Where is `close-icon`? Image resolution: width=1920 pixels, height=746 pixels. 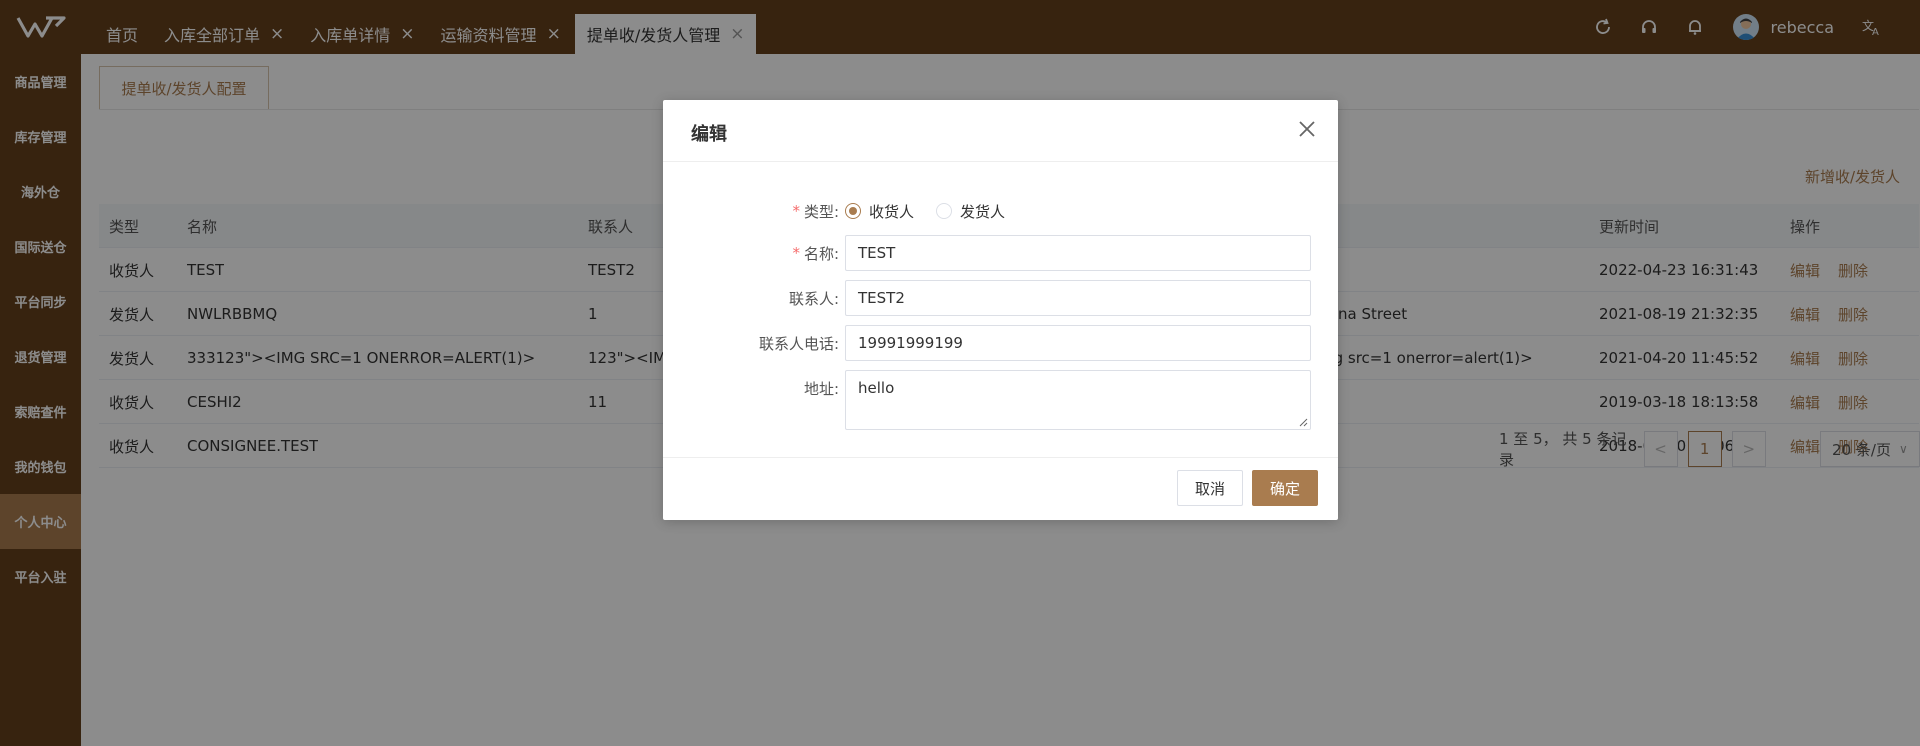 close-icon is located at coordinates (1307, 129).